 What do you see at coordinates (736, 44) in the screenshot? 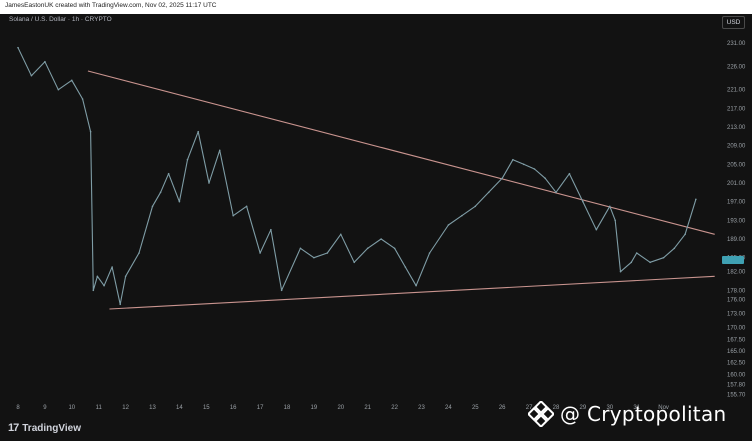
I see `y-tick-label: 231.00` at bounding box center [736, 44].